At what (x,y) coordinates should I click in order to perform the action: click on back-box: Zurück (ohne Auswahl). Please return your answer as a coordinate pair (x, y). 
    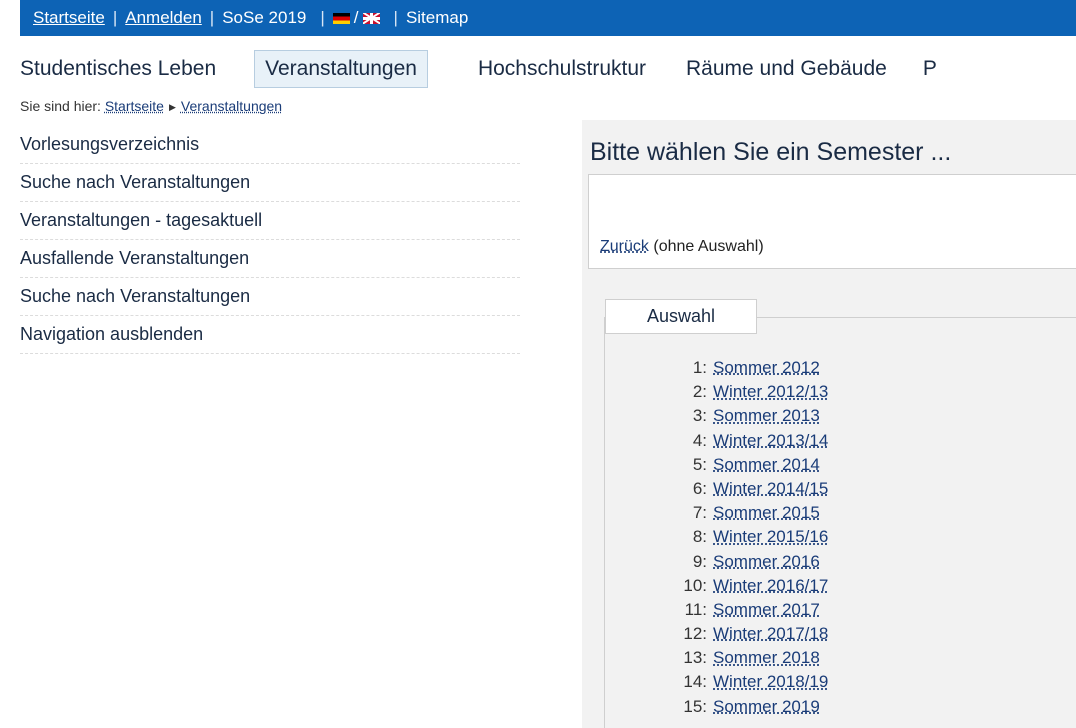
    Looking at the image, I should click on (832, 221).